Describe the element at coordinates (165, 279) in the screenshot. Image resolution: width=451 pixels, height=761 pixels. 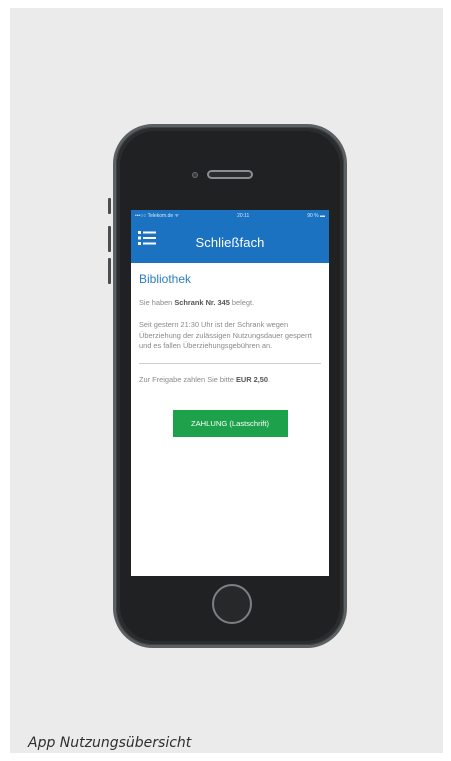
I see `section-title: Bibliothek` at that location.